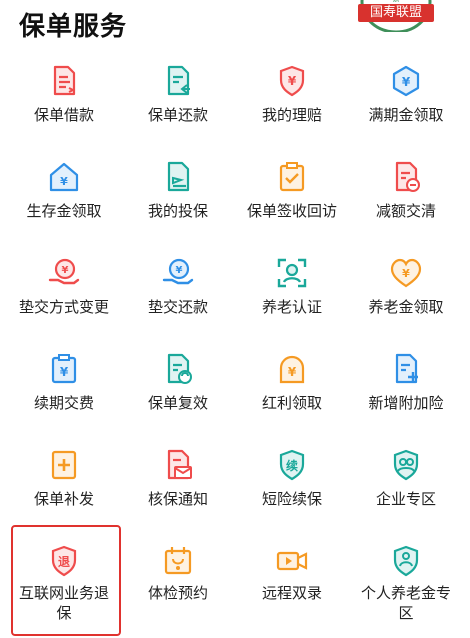 This screenshot has height=638, width=470. What do you see at coordinates (291, 211) in the screenshot?
I see `service-label: 保单签收回访` at bounding box center [291, 211].